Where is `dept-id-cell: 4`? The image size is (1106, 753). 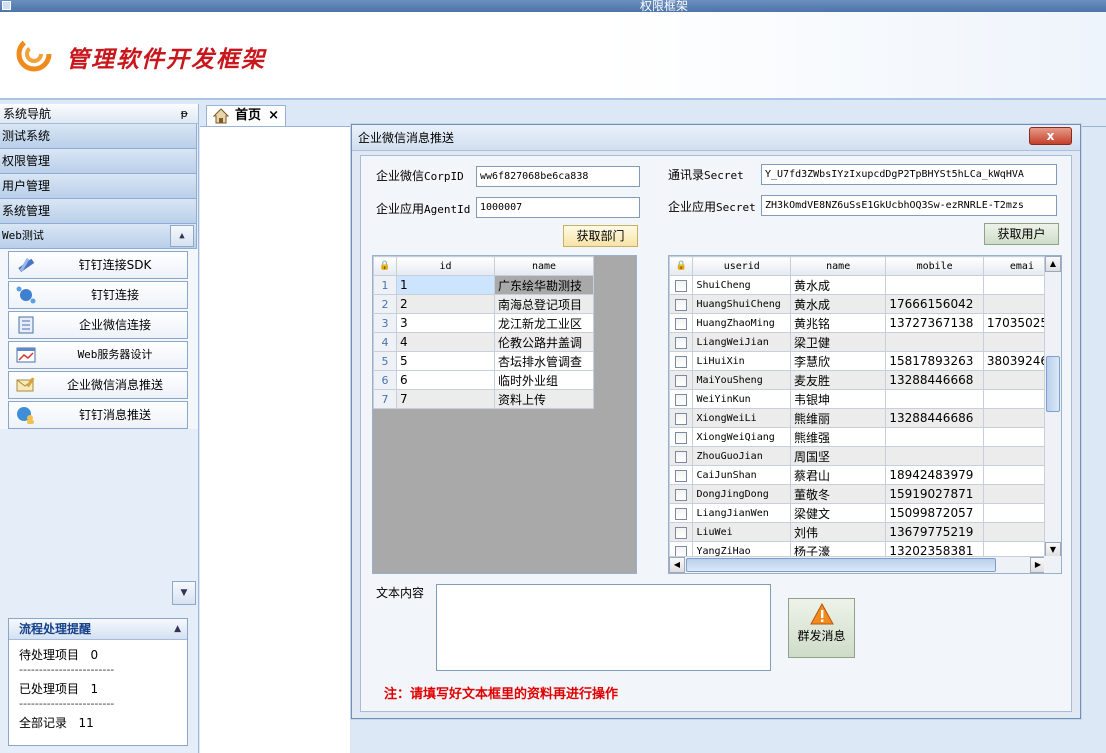 dept-id-cell: 4 is located at coordinates (445, 342).